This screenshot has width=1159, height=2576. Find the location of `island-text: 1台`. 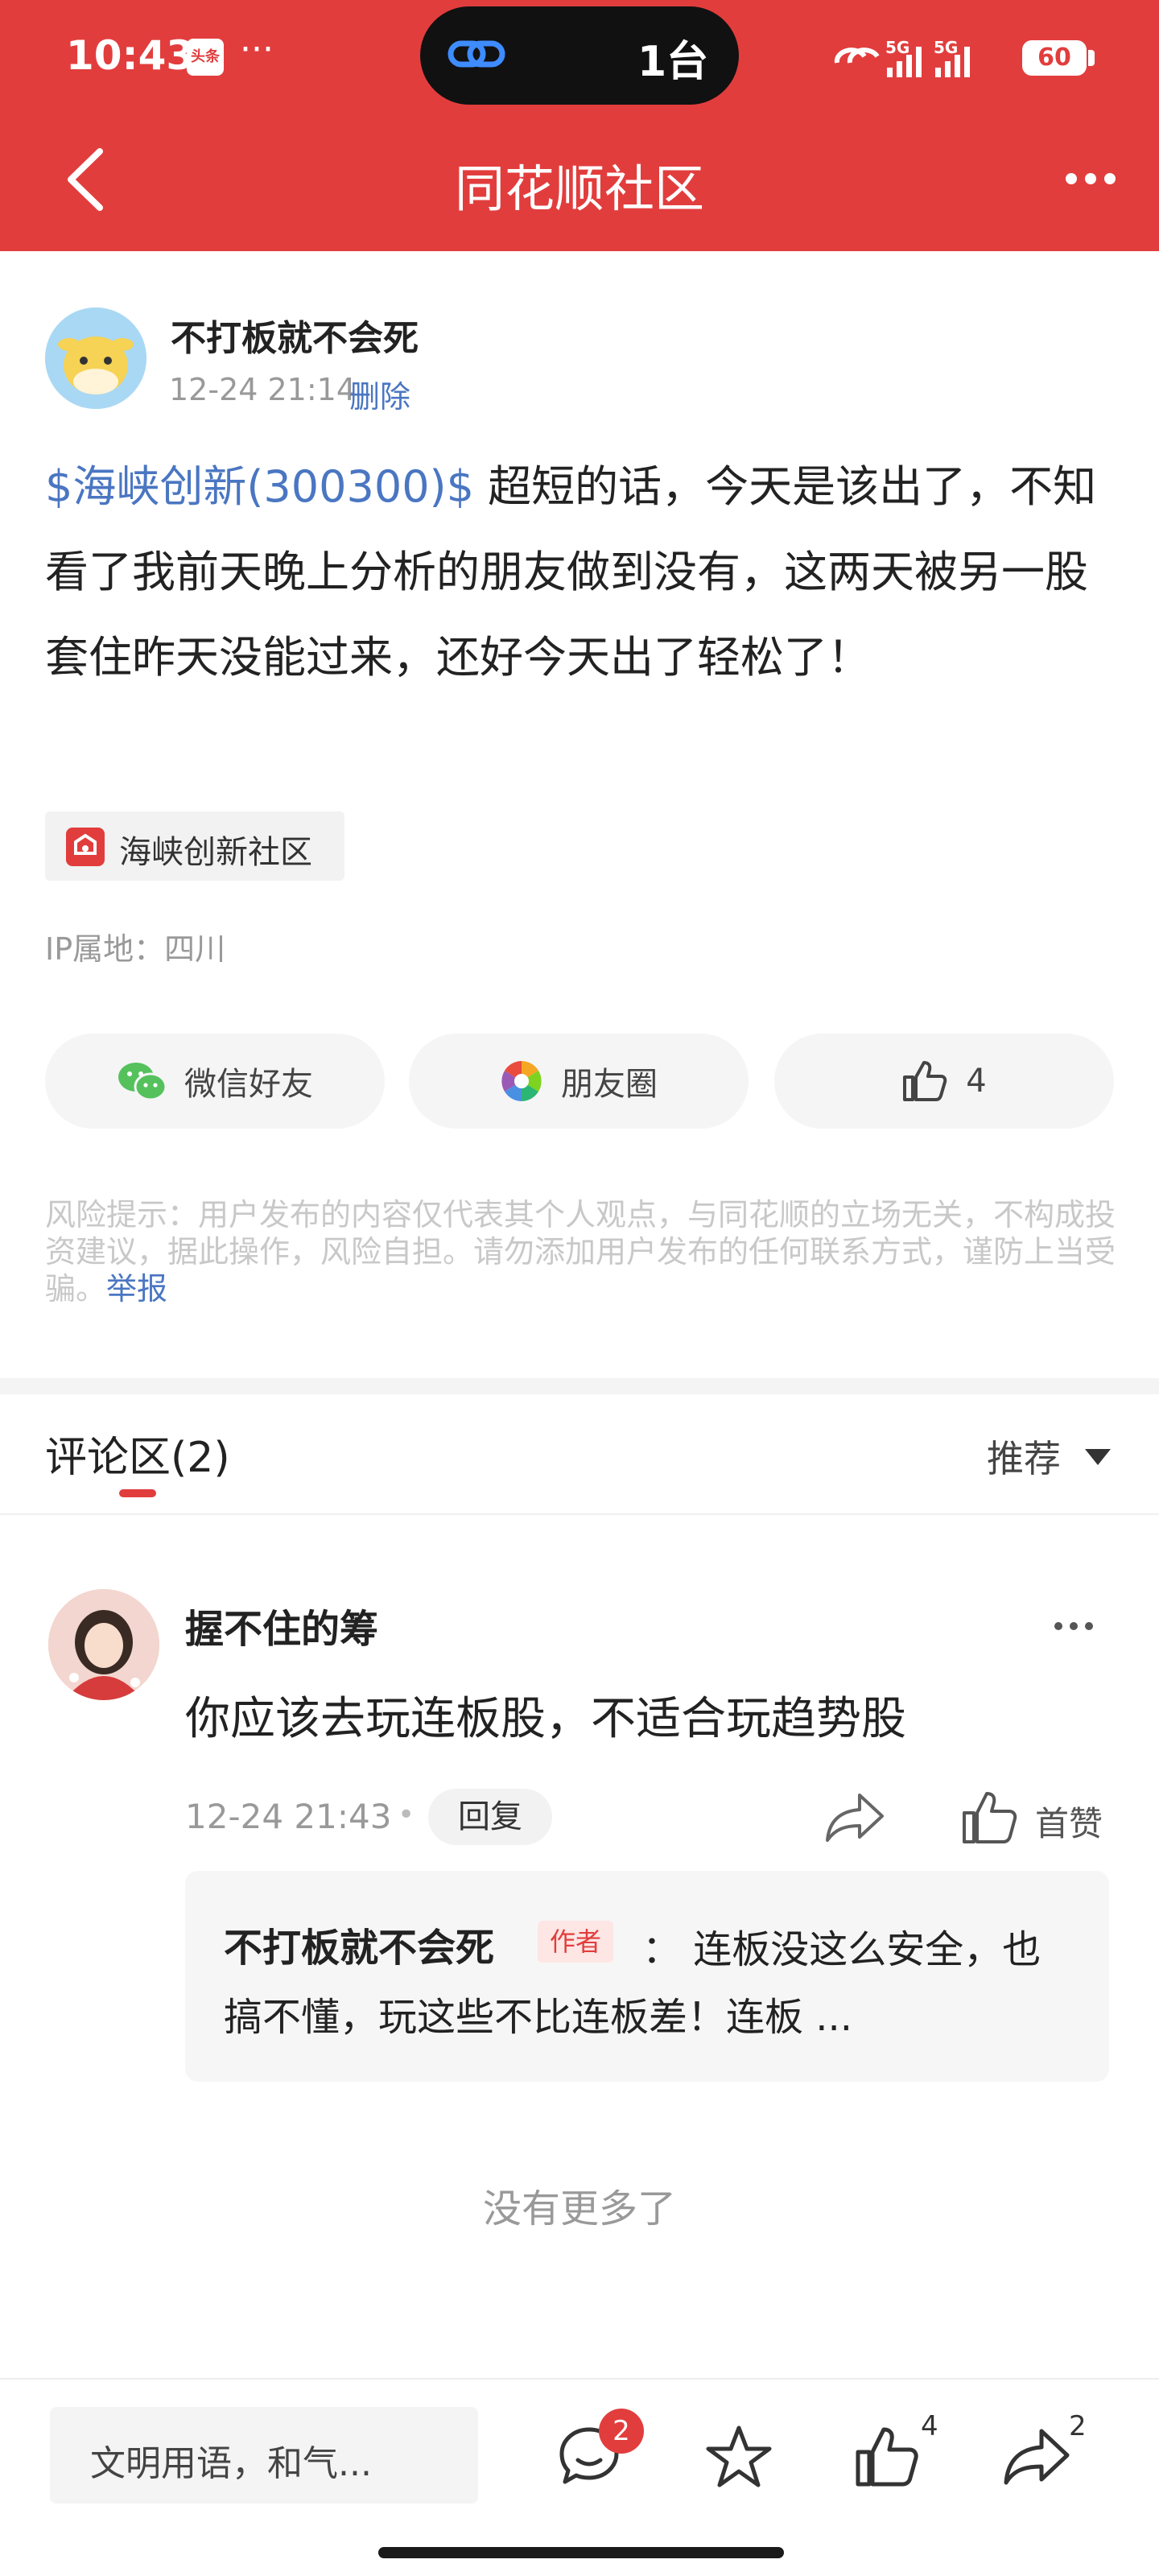

island-text: 1台 is located at coordinates (673, 62).